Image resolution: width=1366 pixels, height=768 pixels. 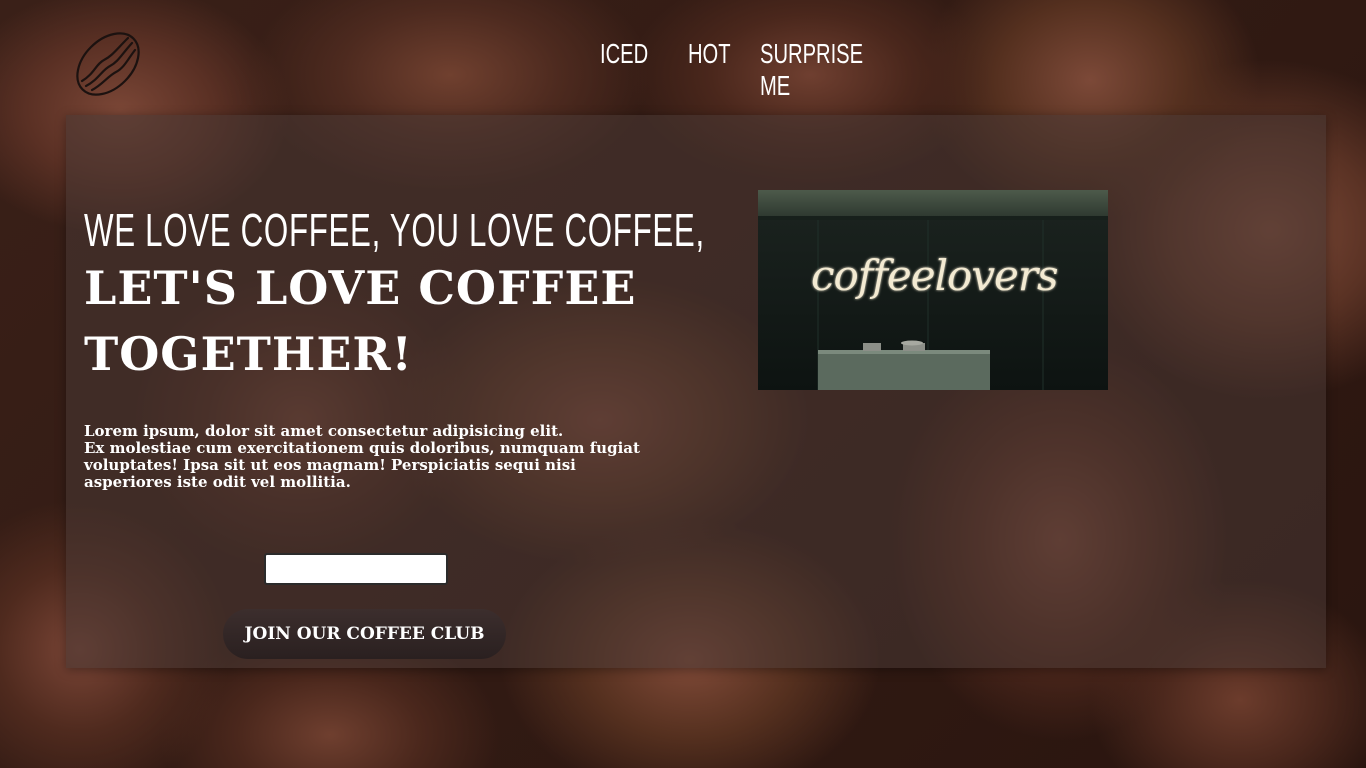 What do you see at coordinates (736, 70) in the screenshot?
I see `main-nav: ICED HOT SURPRISE ME` at bounding box center [736, 70].